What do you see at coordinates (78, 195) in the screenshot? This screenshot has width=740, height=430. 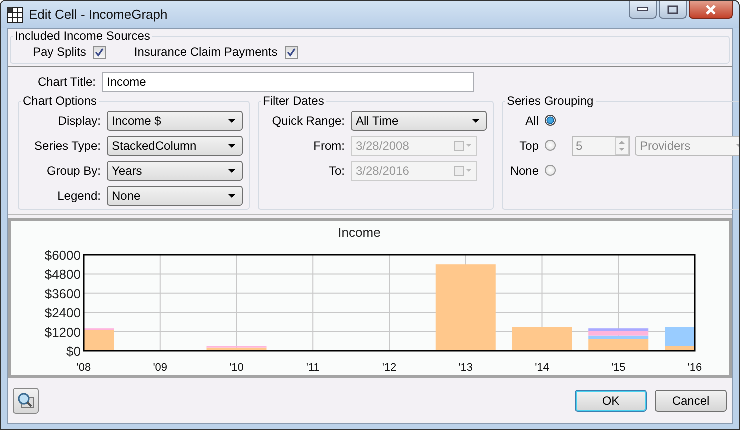 I see `field-label: Legend:` at bounding box center [78, 195].